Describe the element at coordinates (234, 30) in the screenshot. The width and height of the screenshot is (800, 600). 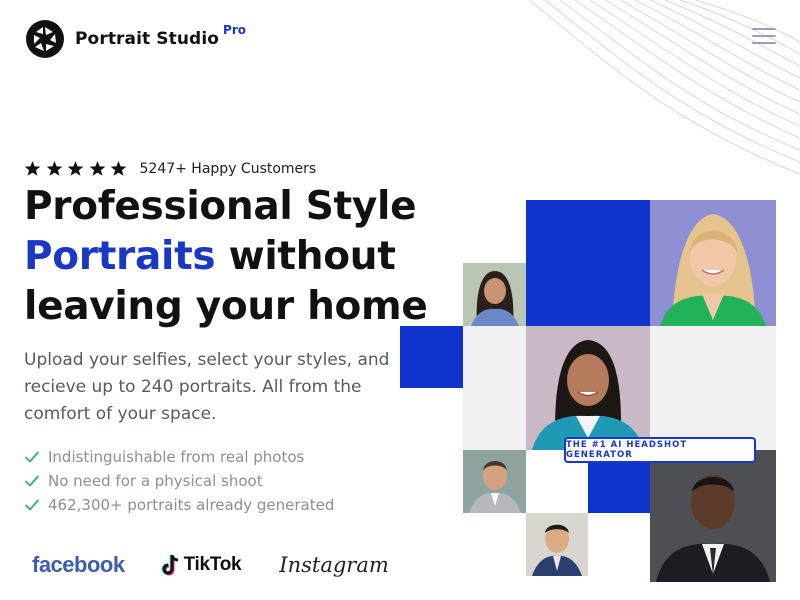
I see `brand-tier-badge: Pro` at that location.